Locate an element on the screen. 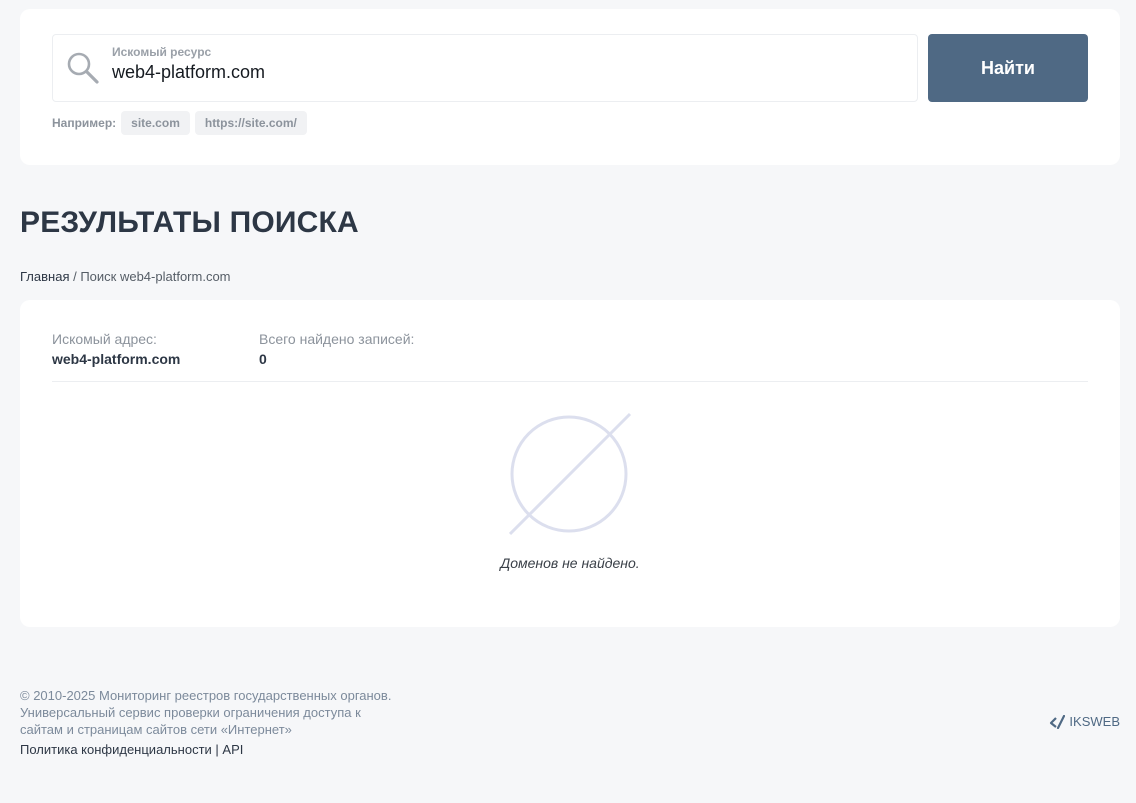 Image resolution: width=1136 pixels, height=803 pixels. examples-label: Например: is located at coordinates (84, 123).